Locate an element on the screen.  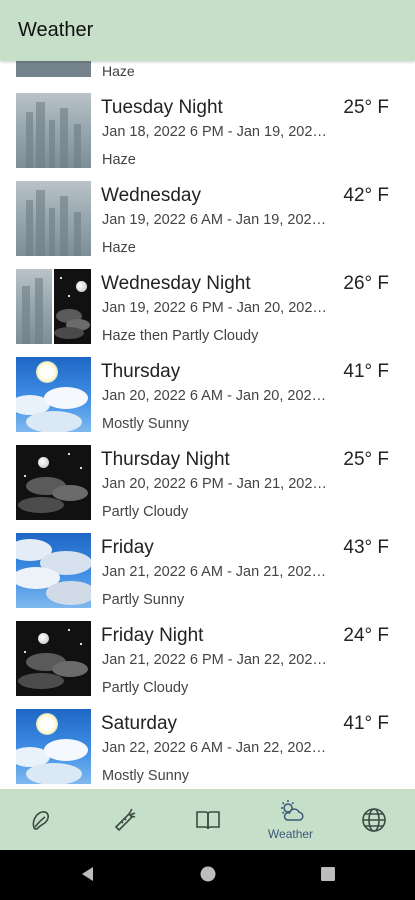
nav-item-plants is located at coordinates (41, 819).